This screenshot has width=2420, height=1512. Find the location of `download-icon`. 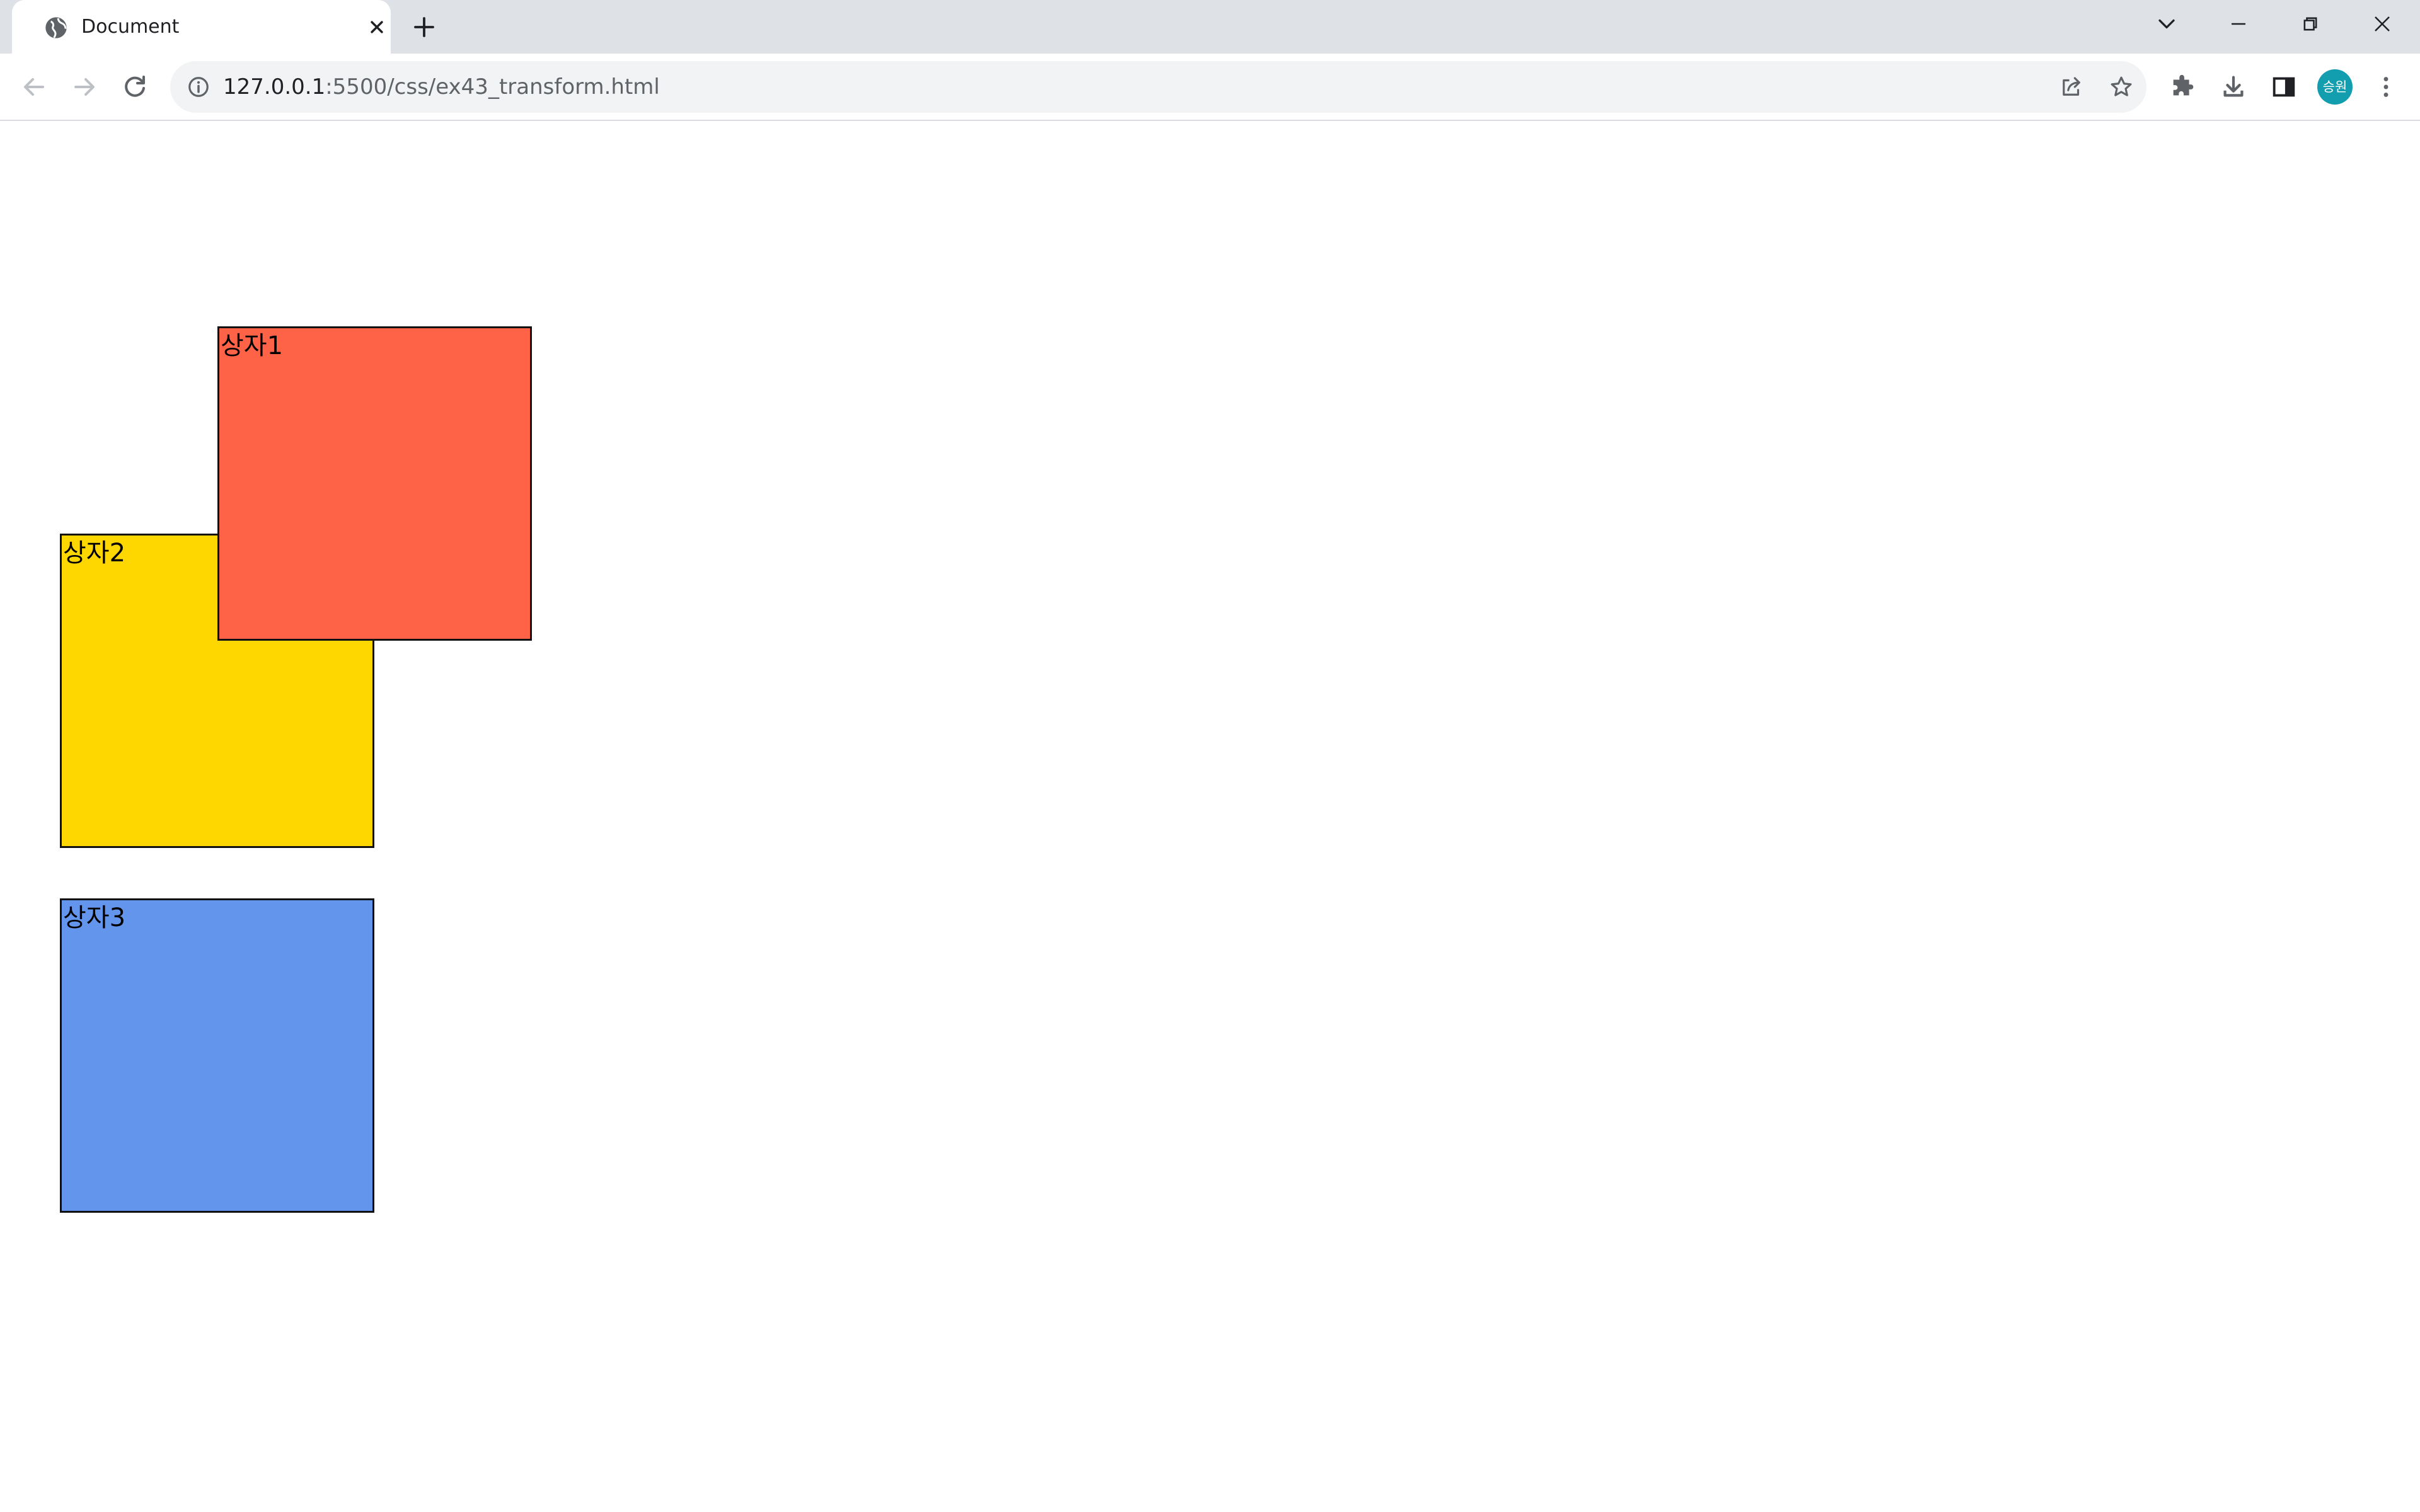

download-icon is located at coordinates (2233, 86).